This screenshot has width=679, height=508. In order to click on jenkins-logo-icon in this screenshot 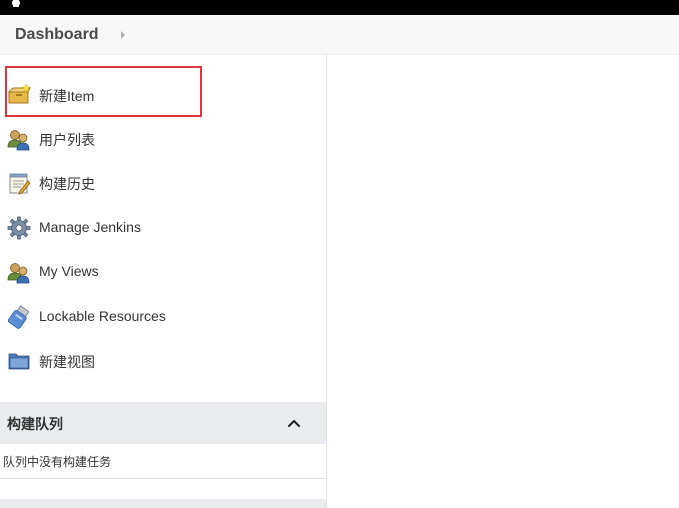, I will do `click(16, 3)`.